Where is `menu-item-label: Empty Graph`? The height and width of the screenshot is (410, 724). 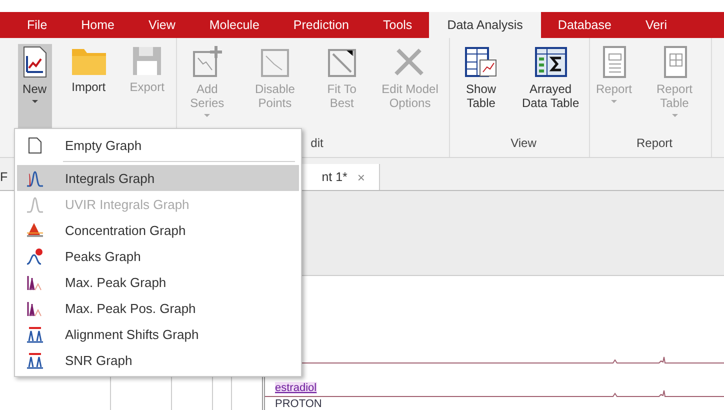 menu-item-label: Empty Graph is located at coordinates (103, 145).